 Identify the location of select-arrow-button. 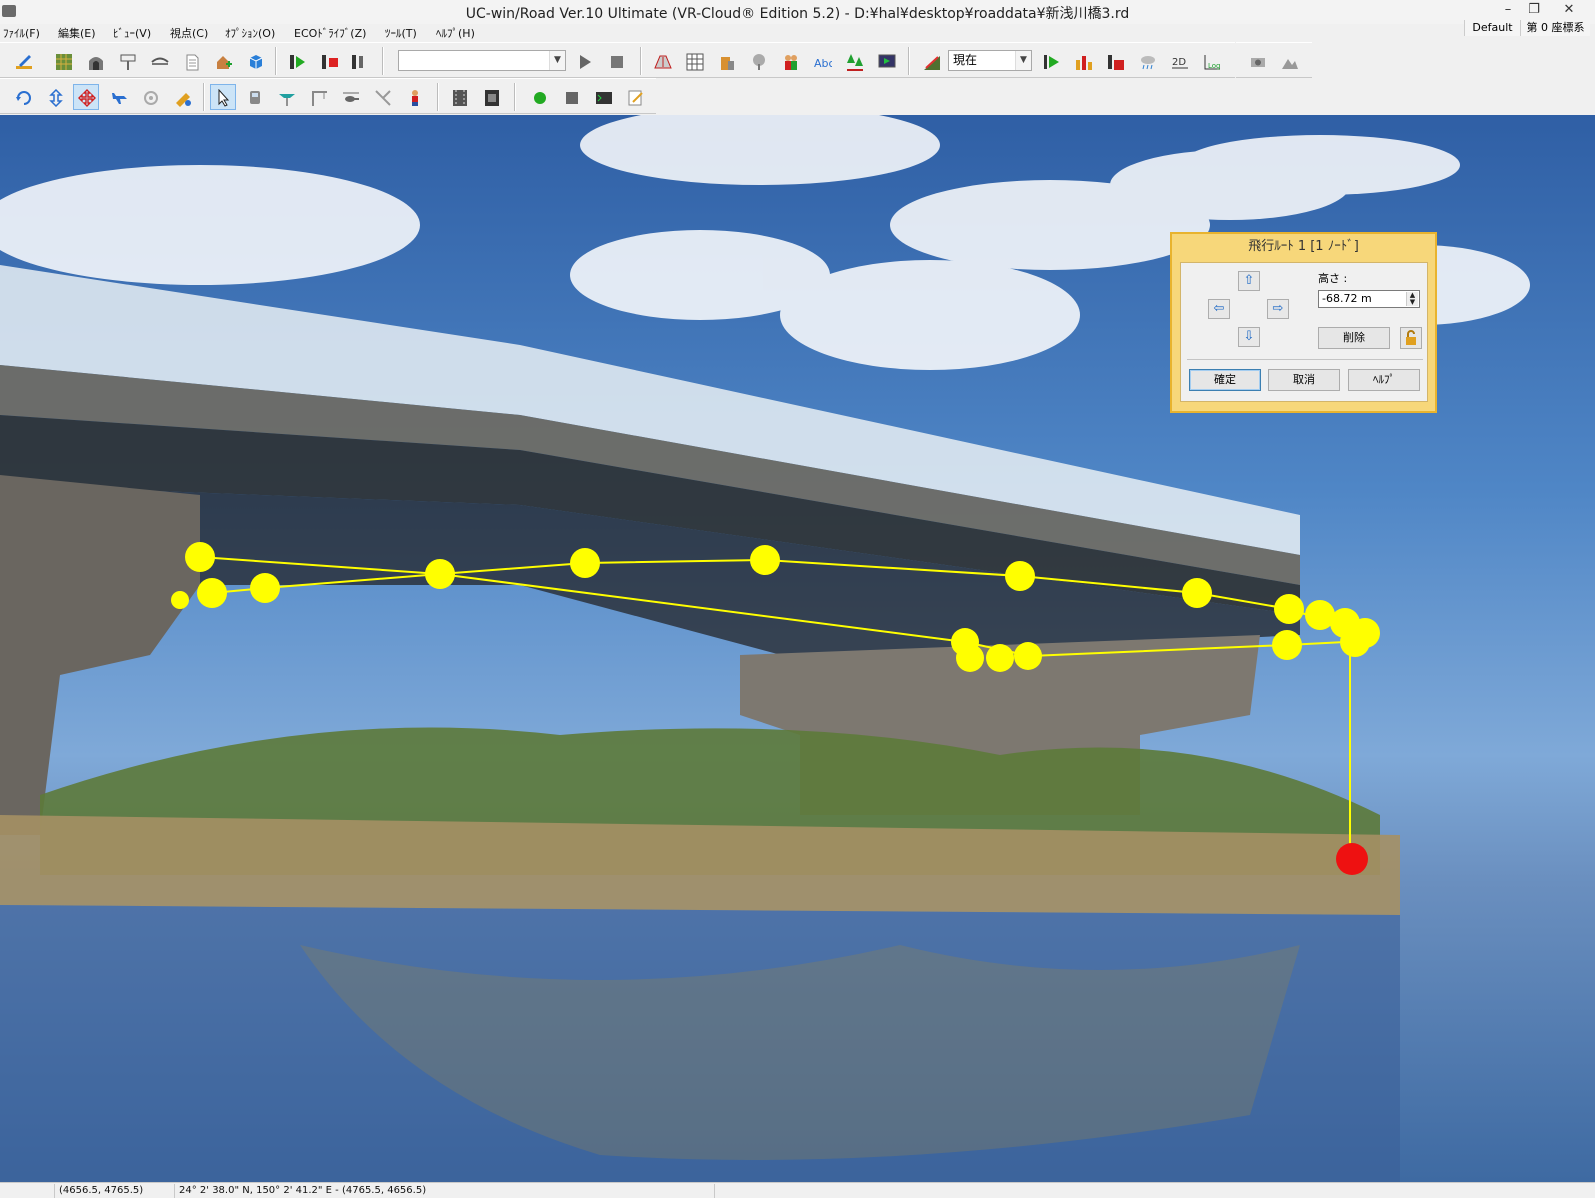
(223, 97).